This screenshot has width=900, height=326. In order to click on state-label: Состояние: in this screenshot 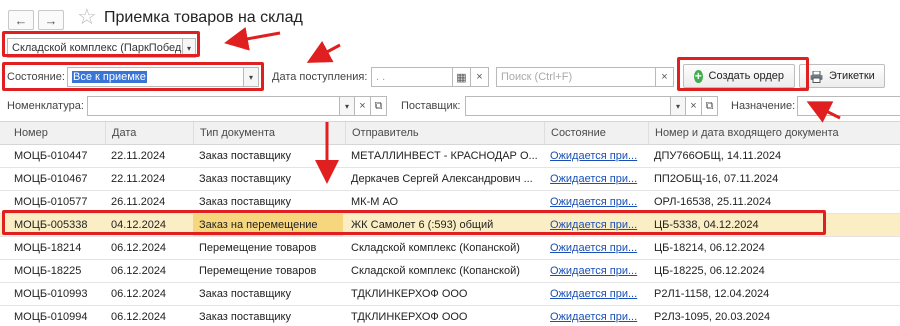, I will do `click(36, 77)`.